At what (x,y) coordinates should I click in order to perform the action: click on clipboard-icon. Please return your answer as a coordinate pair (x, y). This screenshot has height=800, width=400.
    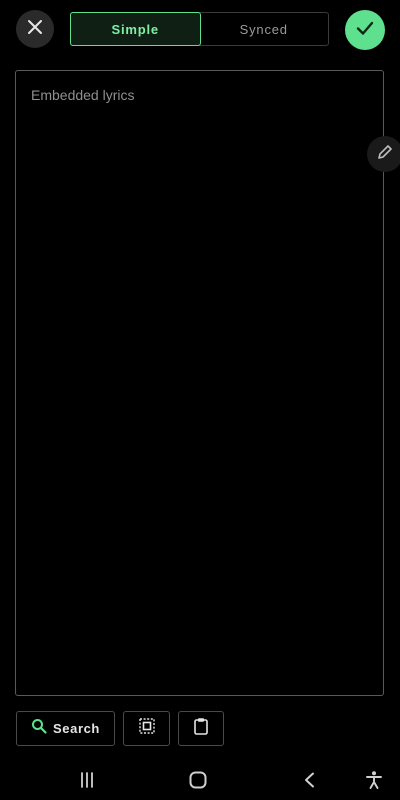
    Looking at the image, I should click on (201, 728).